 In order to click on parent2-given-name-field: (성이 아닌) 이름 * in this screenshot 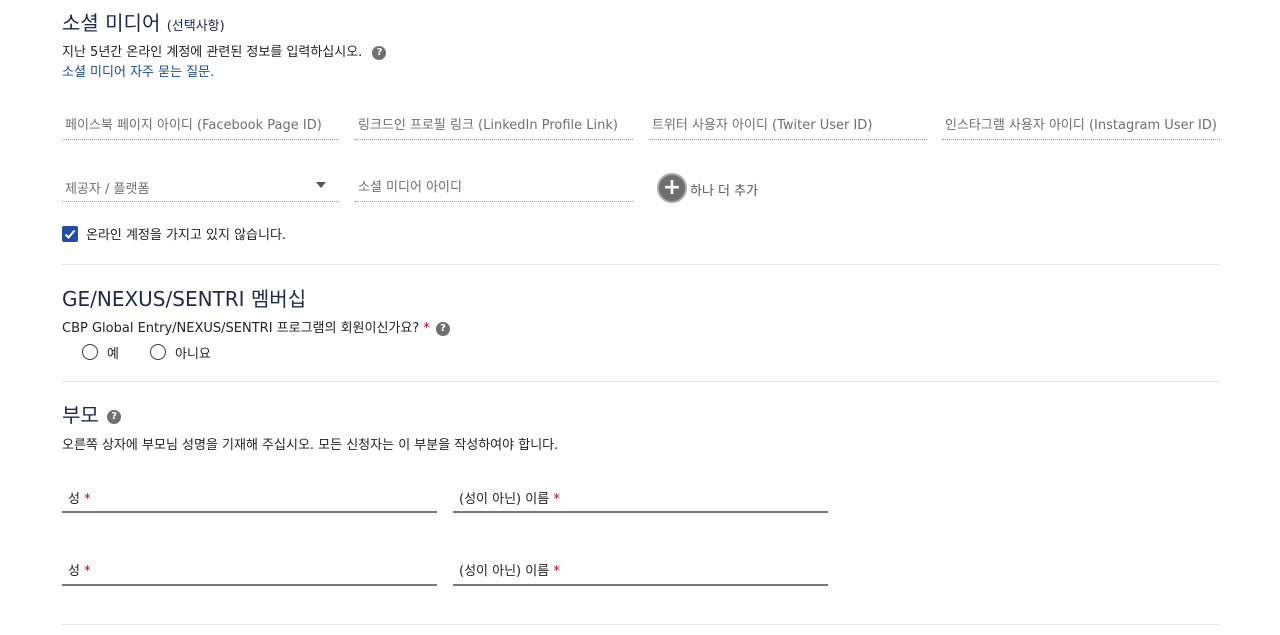, I will do `click(640, 573)`.